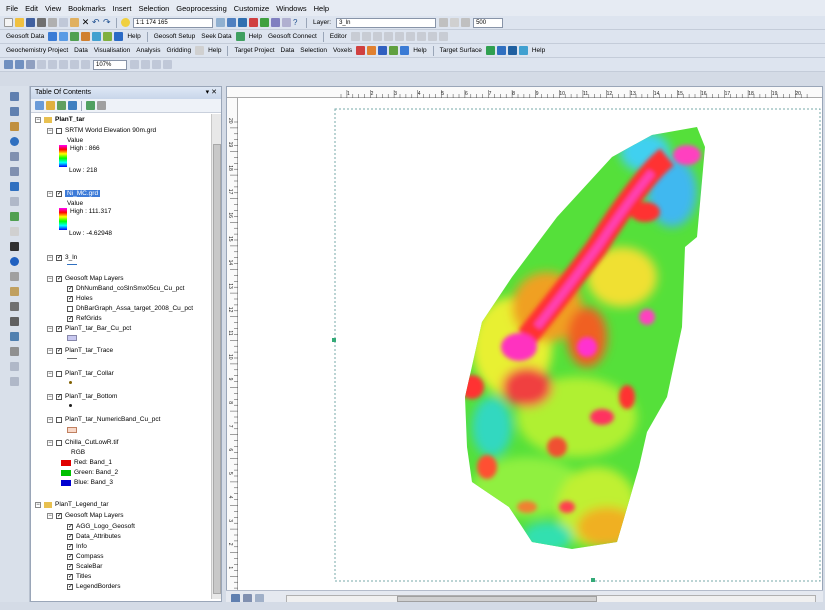 The width and height of the screenshot is (825, 610). I want to click on frame-handle-left, so click(334, 340).